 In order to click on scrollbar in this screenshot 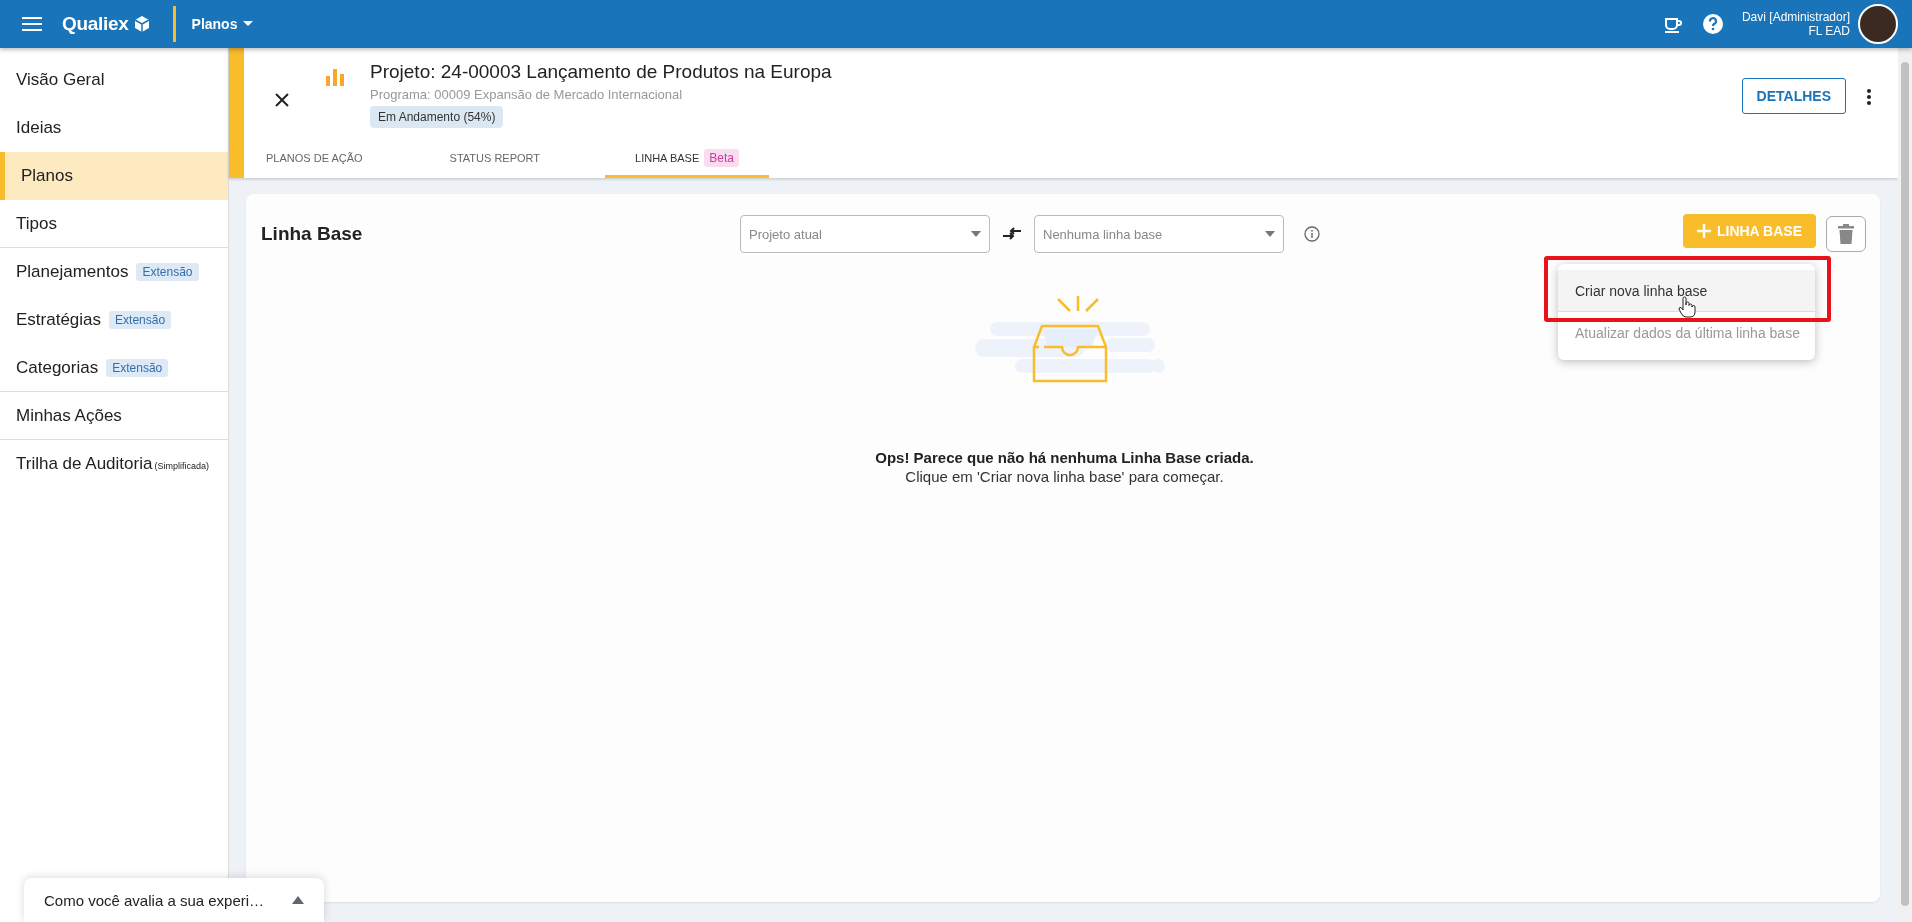, I will do `click(1905, 485)`.